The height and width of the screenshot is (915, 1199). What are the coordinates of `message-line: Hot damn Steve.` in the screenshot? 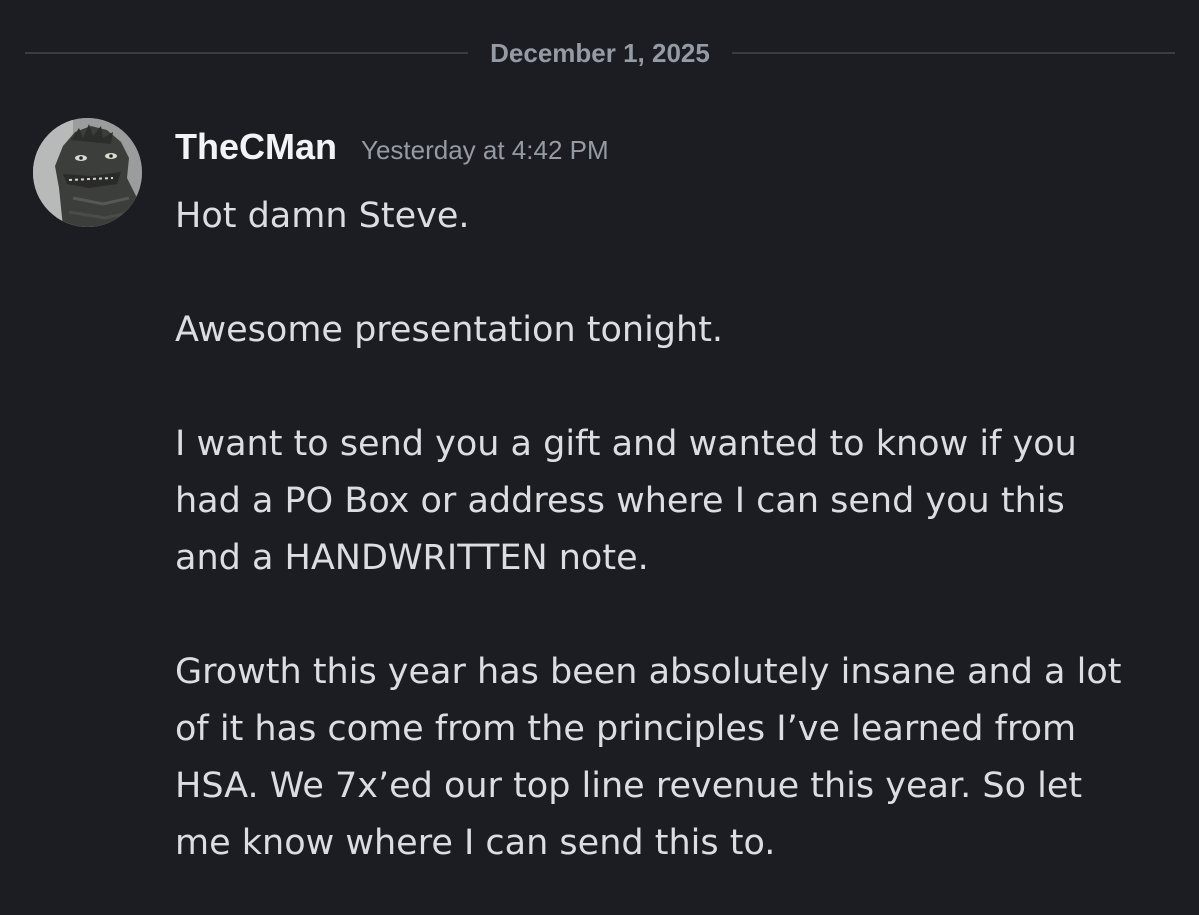 It's located at (322, 216).